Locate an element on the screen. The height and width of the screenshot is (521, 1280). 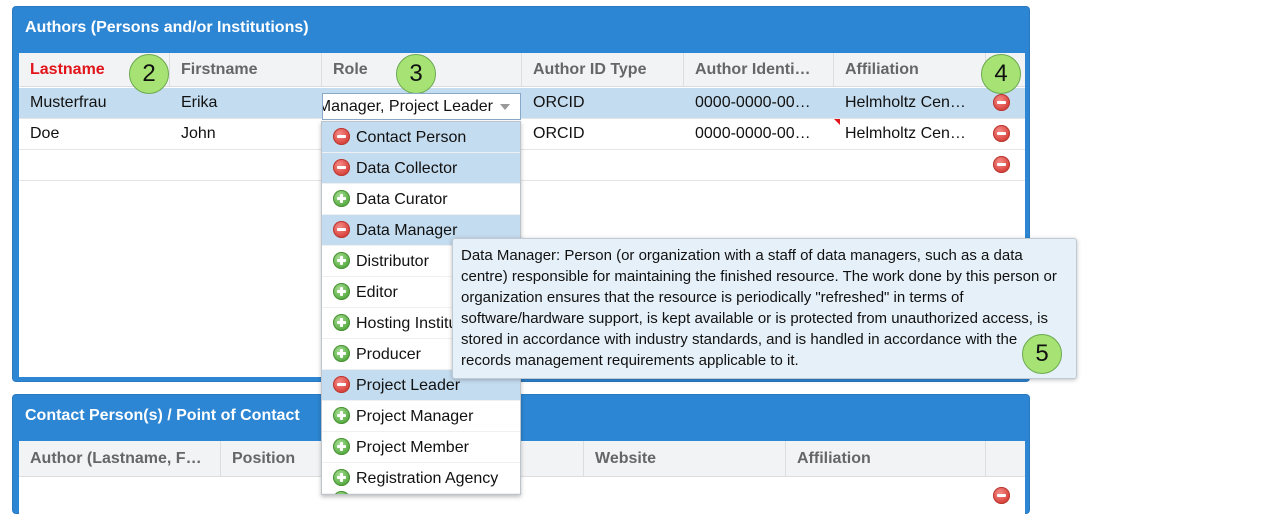
role-option-label: Project Manager is located at coordinates (414, 416).